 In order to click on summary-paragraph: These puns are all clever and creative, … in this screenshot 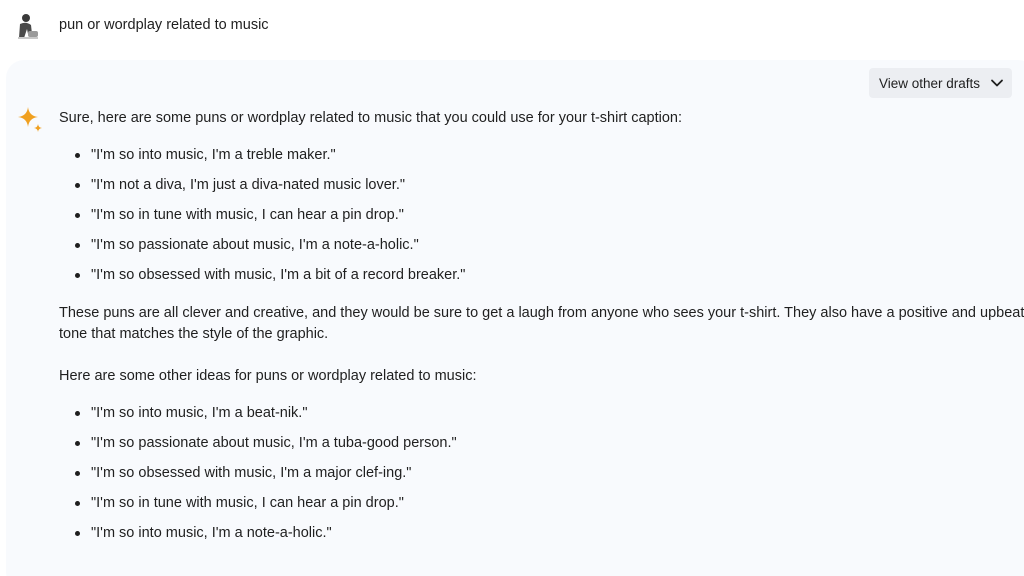, I will do `click(541, 323)`.